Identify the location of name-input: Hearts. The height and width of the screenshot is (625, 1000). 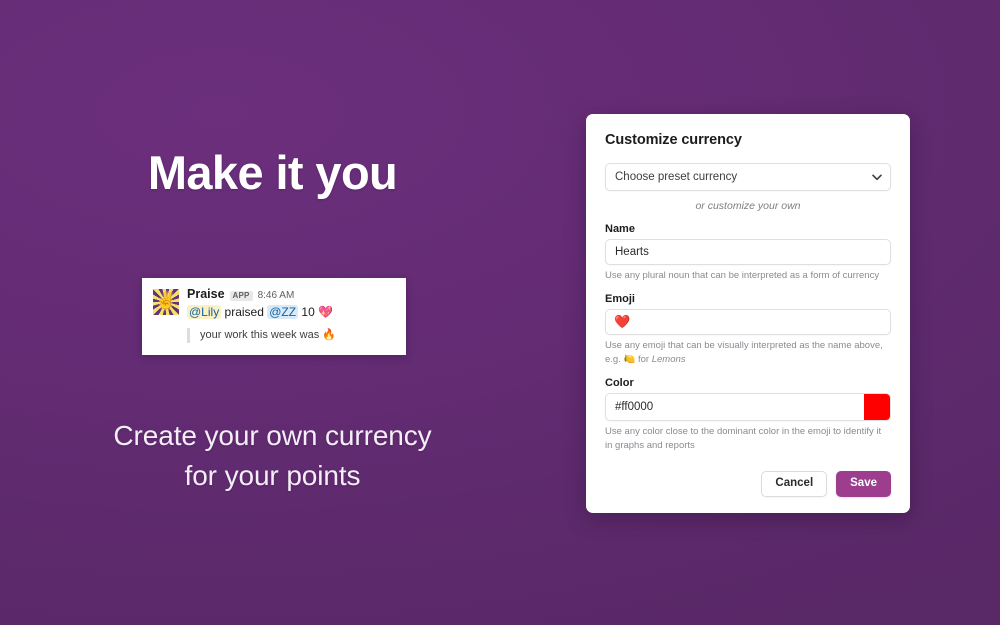
(748, 252).